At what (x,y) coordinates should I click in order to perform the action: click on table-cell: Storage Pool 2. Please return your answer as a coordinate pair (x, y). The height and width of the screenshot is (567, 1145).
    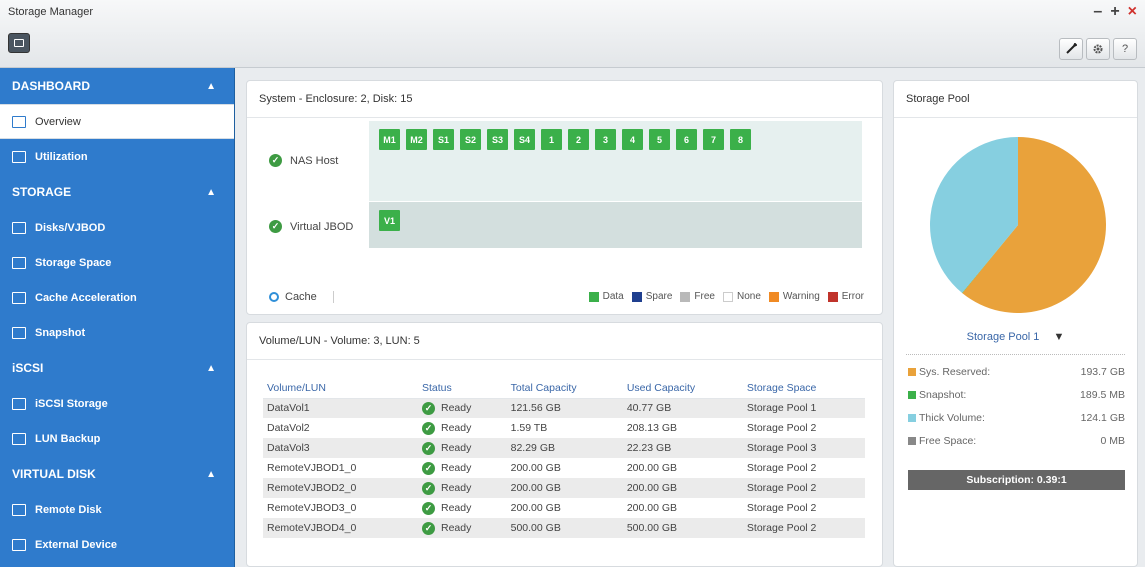
    Looking at the image, I should click on (781, 428).